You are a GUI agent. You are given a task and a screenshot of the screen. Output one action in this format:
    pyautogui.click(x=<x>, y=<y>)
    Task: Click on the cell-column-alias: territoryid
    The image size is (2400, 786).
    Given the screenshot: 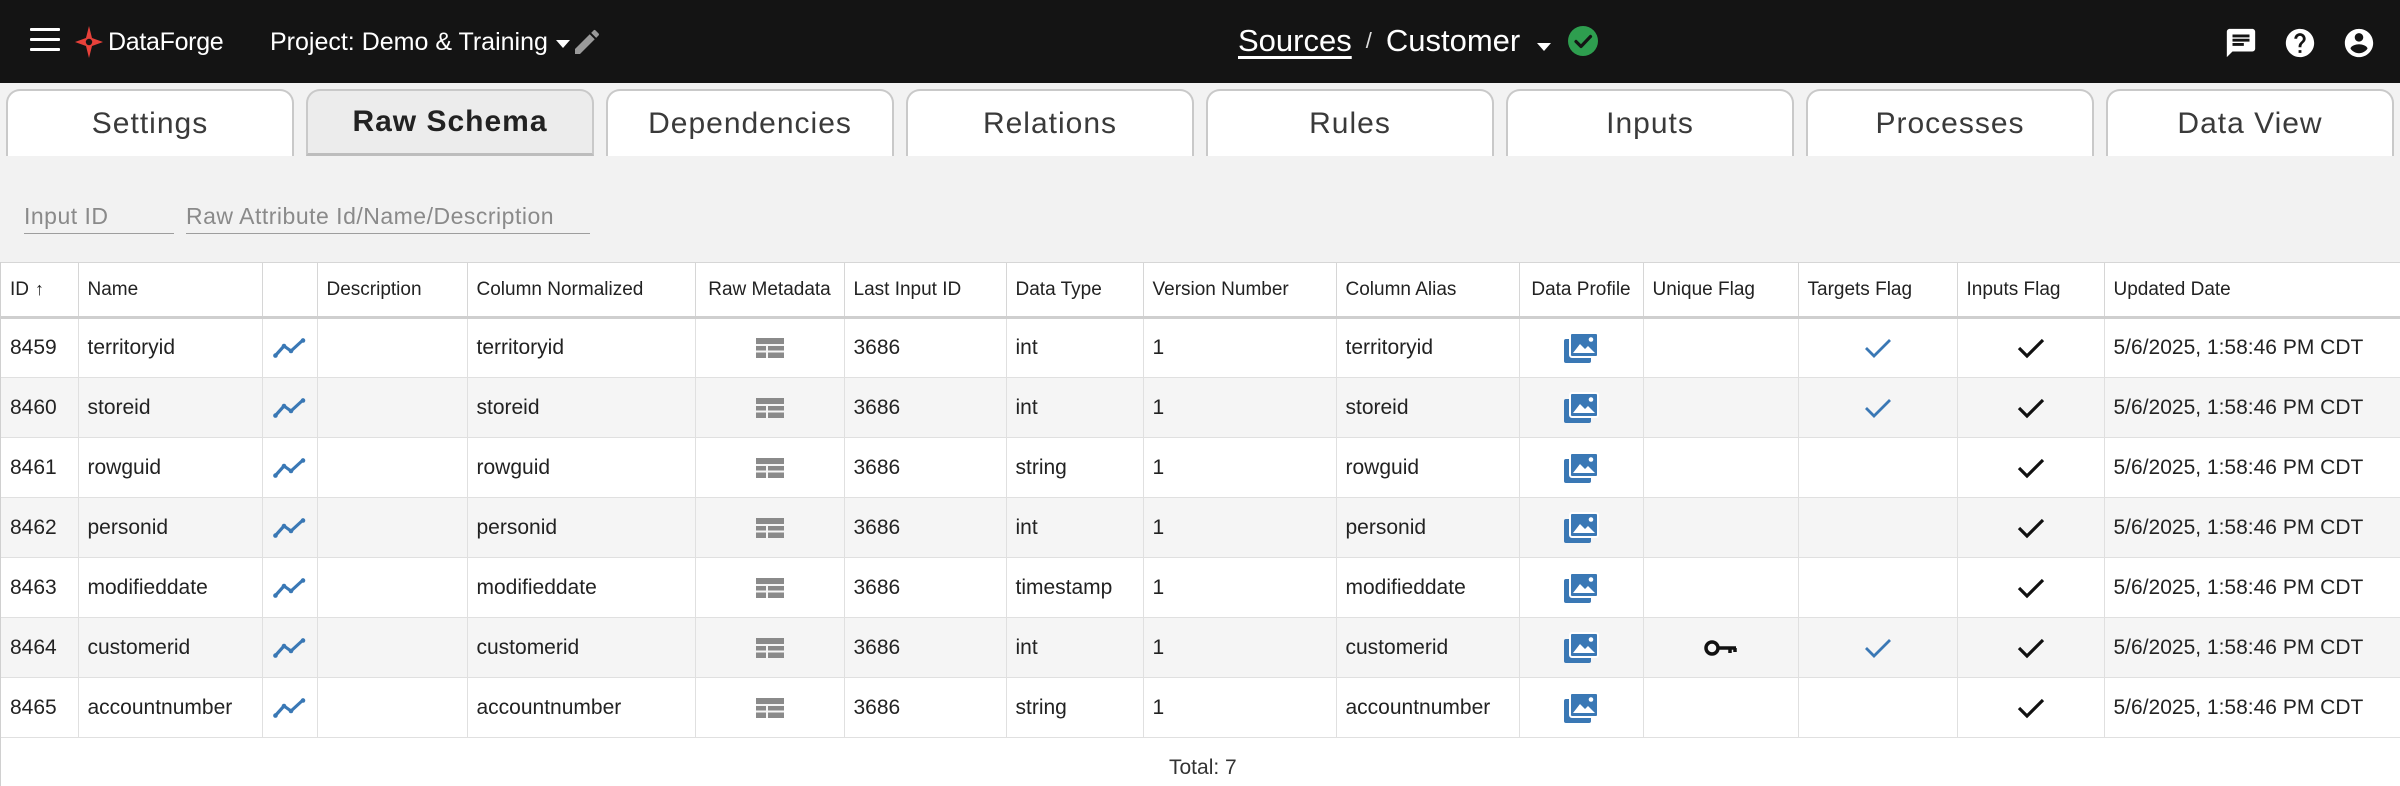 What is the action you would take?
    pyautogui.click(x=1428, y=347)
    